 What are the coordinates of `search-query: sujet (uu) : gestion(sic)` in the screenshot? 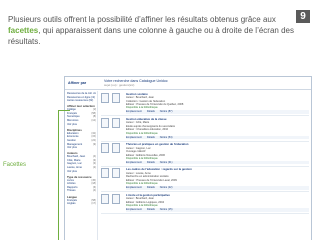 It's located at (119, 85).